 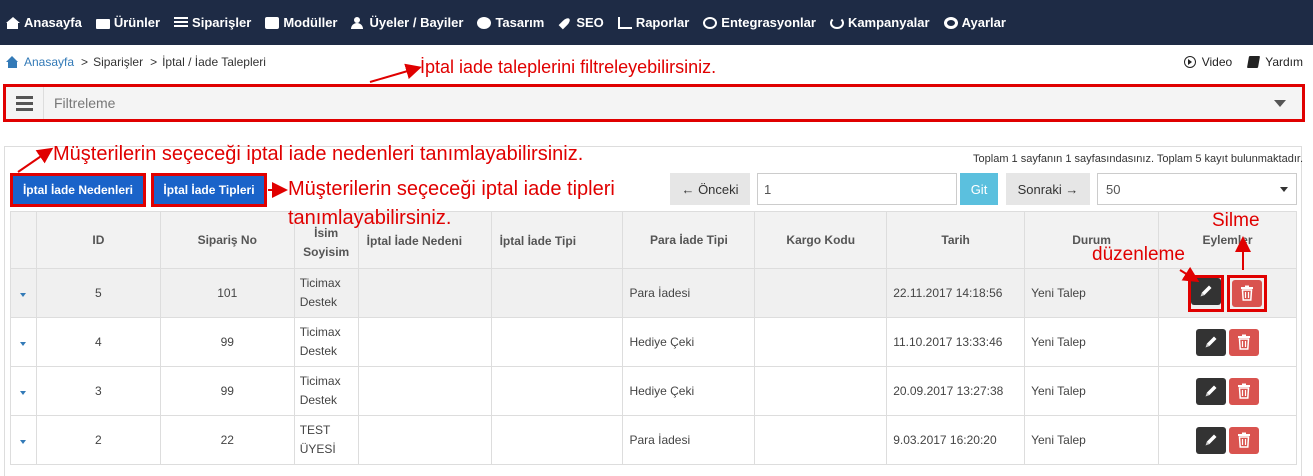 What do you see at coordinates (326, 440) in the screenshot?
I see `cell-name: TEST ÜYESİ` at bounding box center [326, 440].